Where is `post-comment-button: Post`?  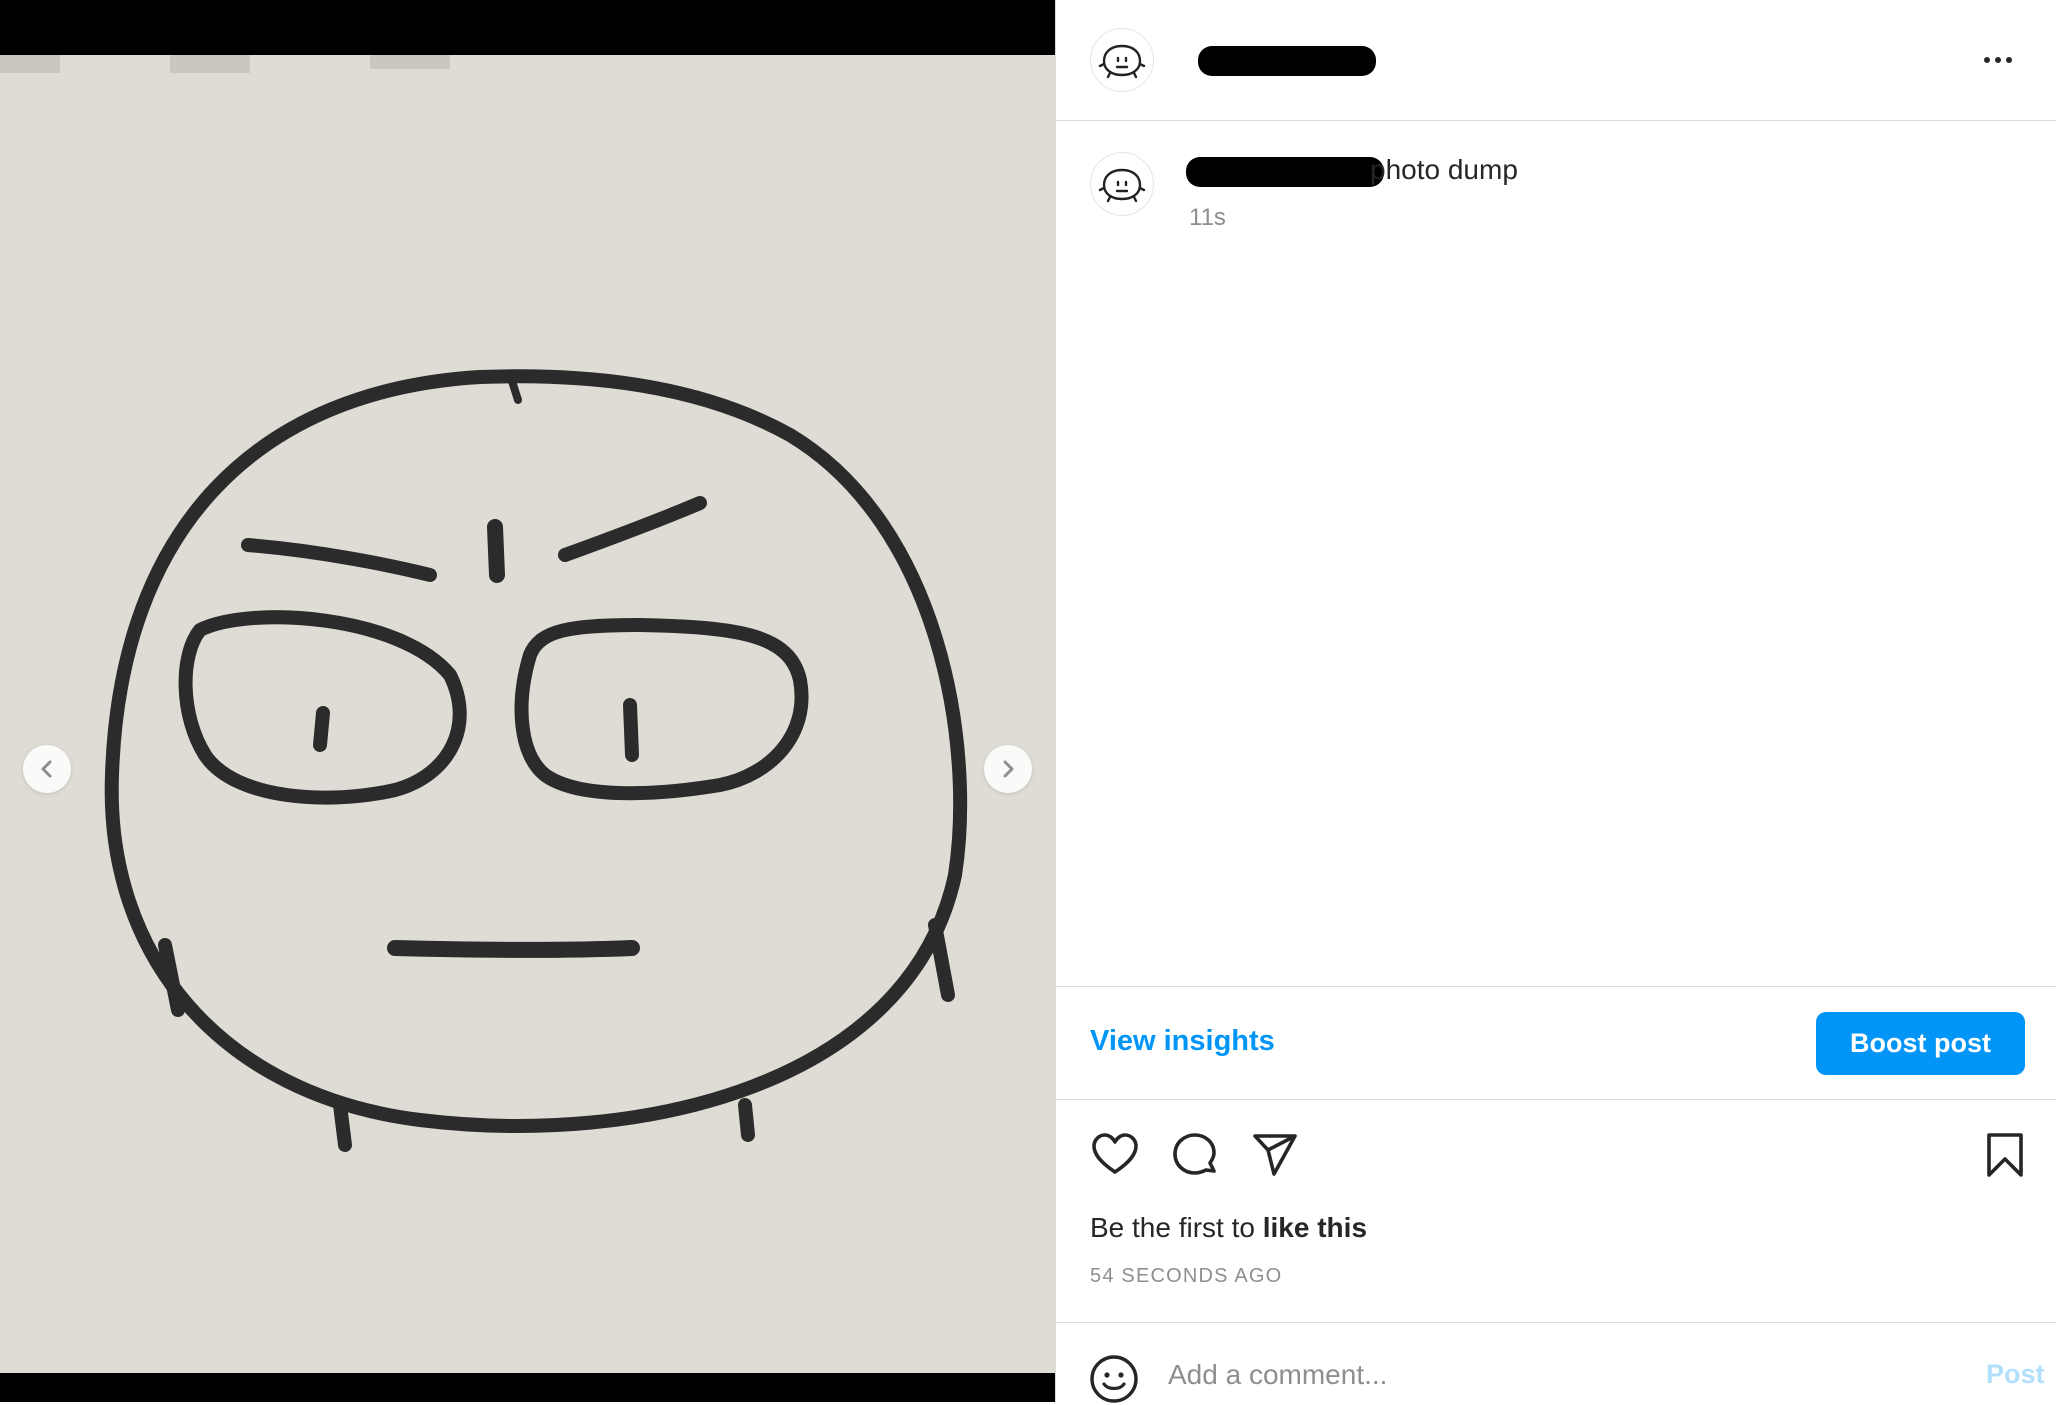
post-comment-button: Post is located at coordinates (2015, 1374).